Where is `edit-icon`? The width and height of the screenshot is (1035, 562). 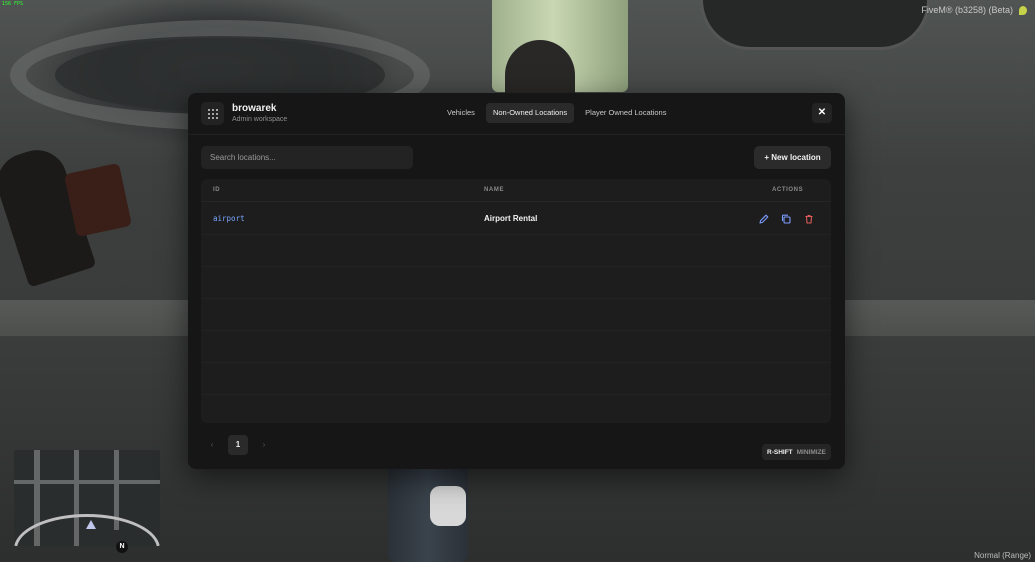 edit-icon is located at coordinates (764, 219).